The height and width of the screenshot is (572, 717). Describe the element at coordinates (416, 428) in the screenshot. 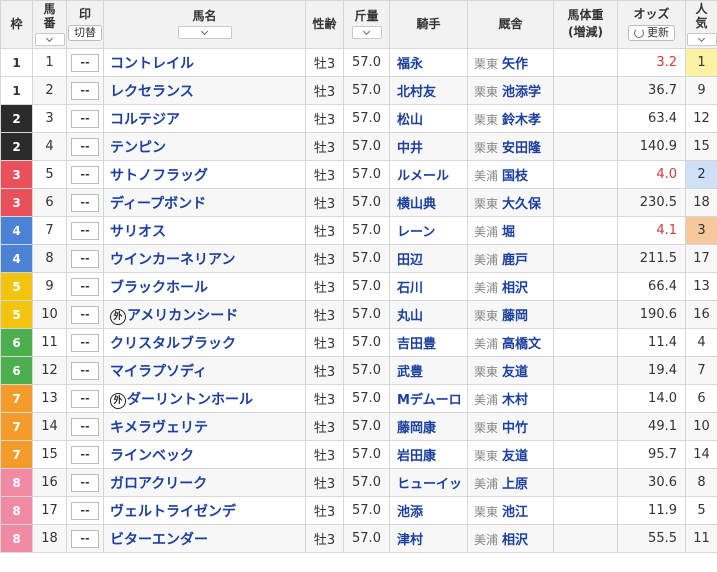

I see `jockey-link: 藤岡康` at that location.